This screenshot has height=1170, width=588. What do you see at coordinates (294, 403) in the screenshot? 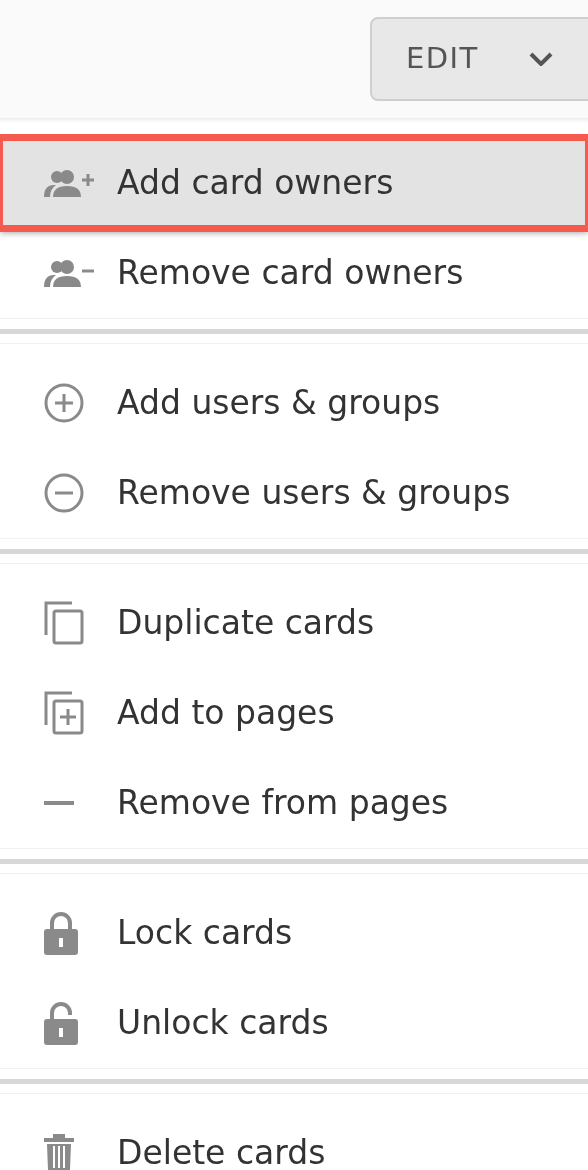
I see `menu-item: Add users & groups` at bounding box center [294, 403].